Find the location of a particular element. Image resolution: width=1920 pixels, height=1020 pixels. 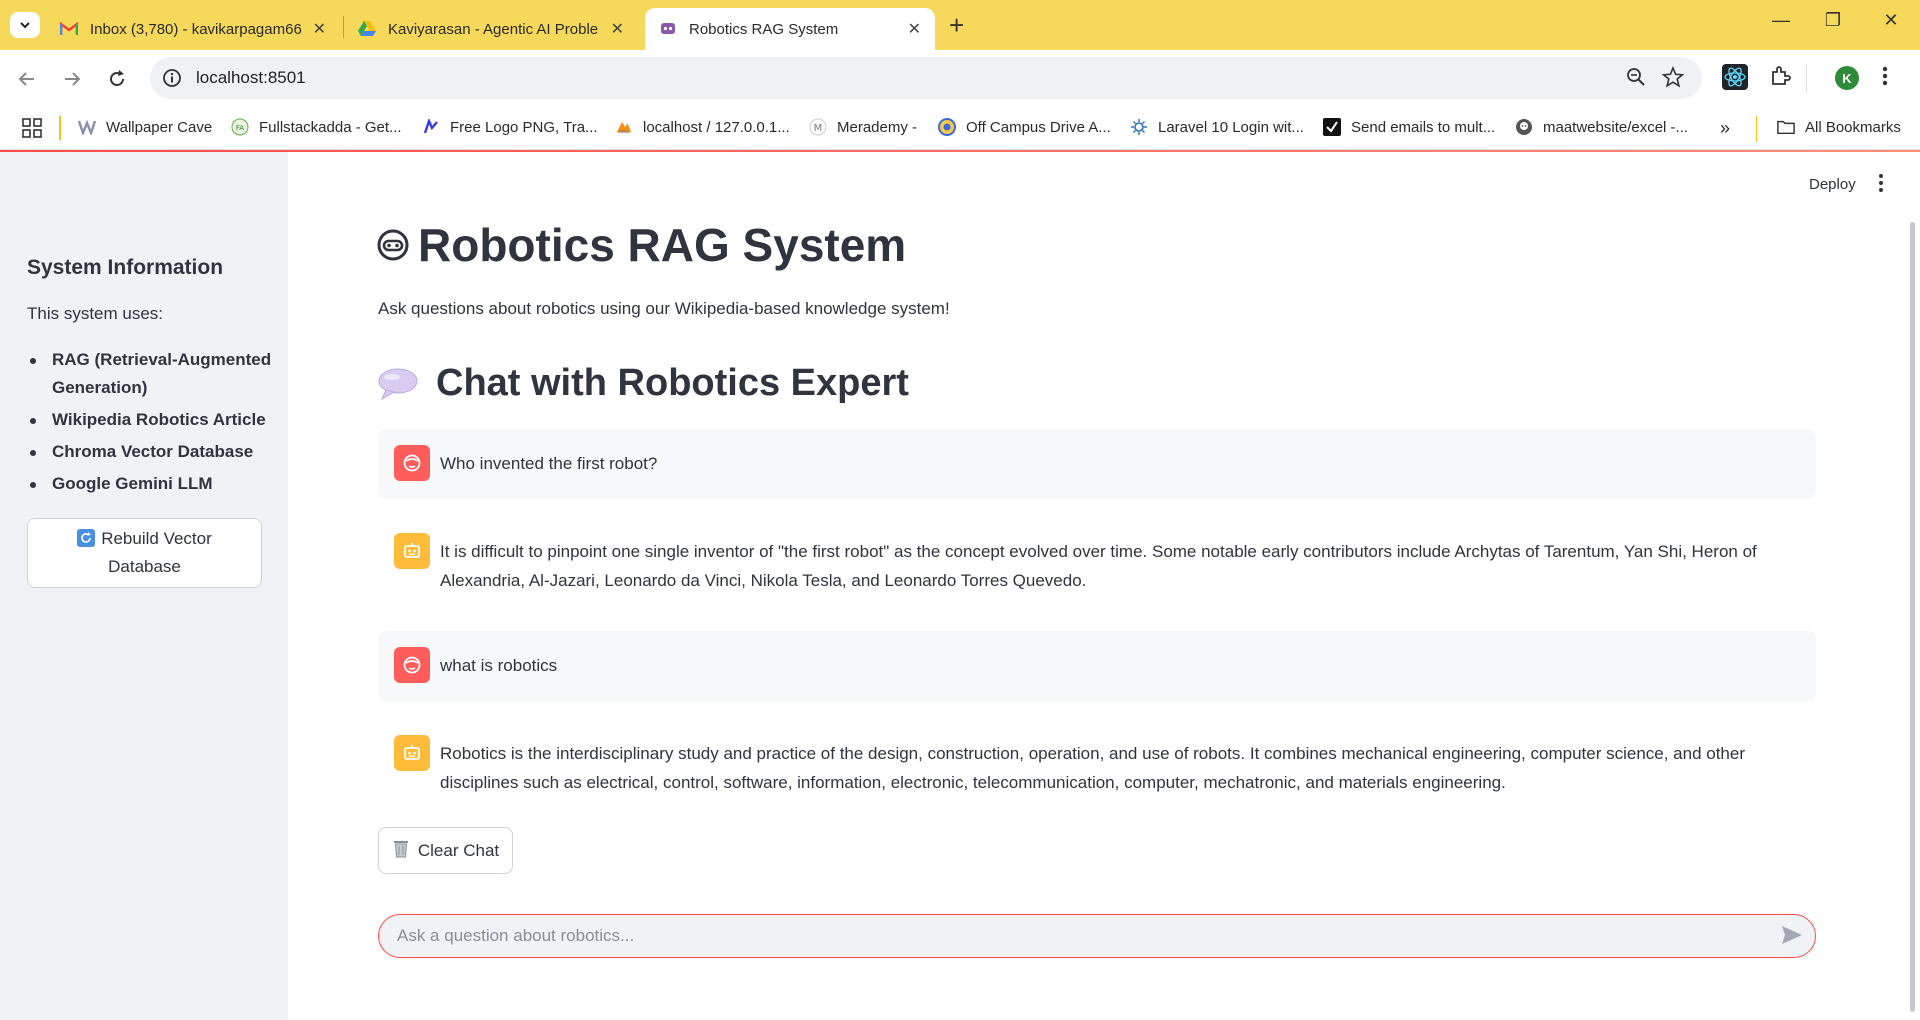

phpmyadmin-icon: PMA is located at coordinates (624, 127).